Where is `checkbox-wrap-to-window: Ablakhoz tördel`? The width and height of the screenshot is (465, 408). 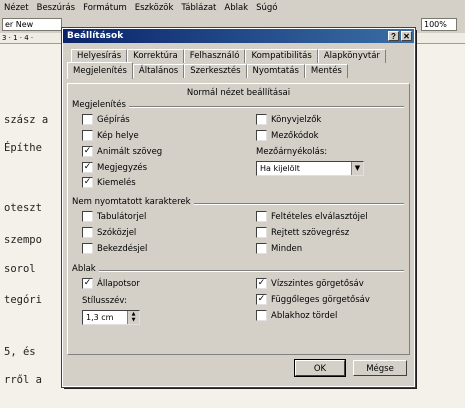 checkbox-wrap-to-window: Ablakhoz tördel is located at coordinates (296, 315).